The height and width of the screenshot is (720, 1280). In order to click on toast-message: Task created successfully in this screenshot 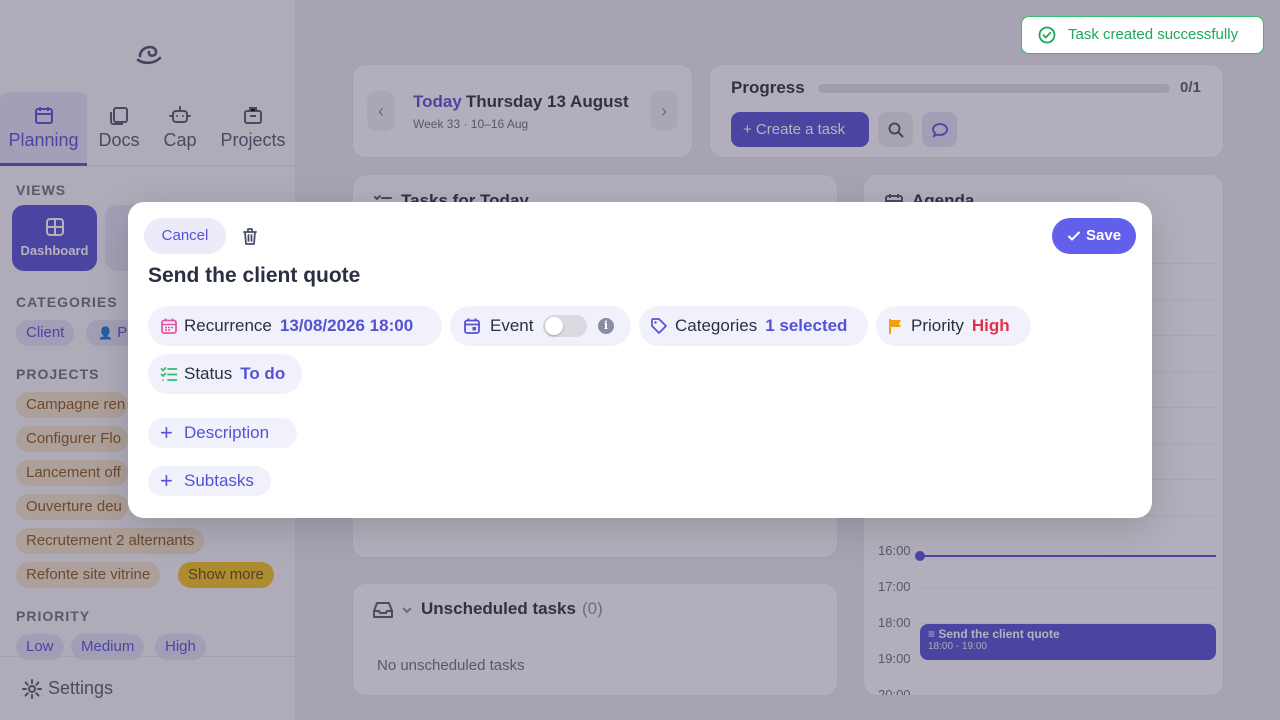, I will do `click(1153, 34)`.